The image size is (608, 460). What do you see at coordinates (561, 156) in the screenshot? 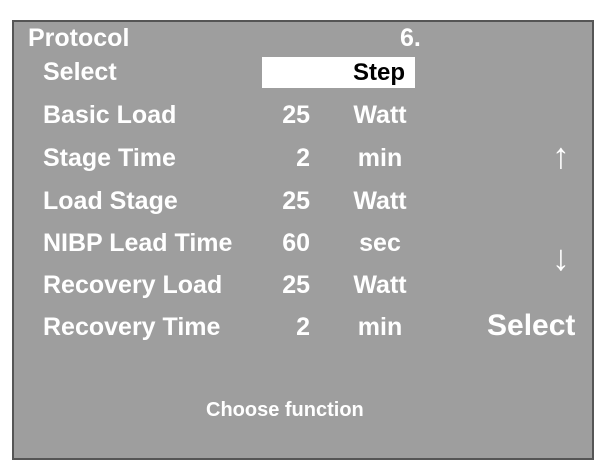
I see `arrow-up-icon: ↑` at bounding box center [561, 156].